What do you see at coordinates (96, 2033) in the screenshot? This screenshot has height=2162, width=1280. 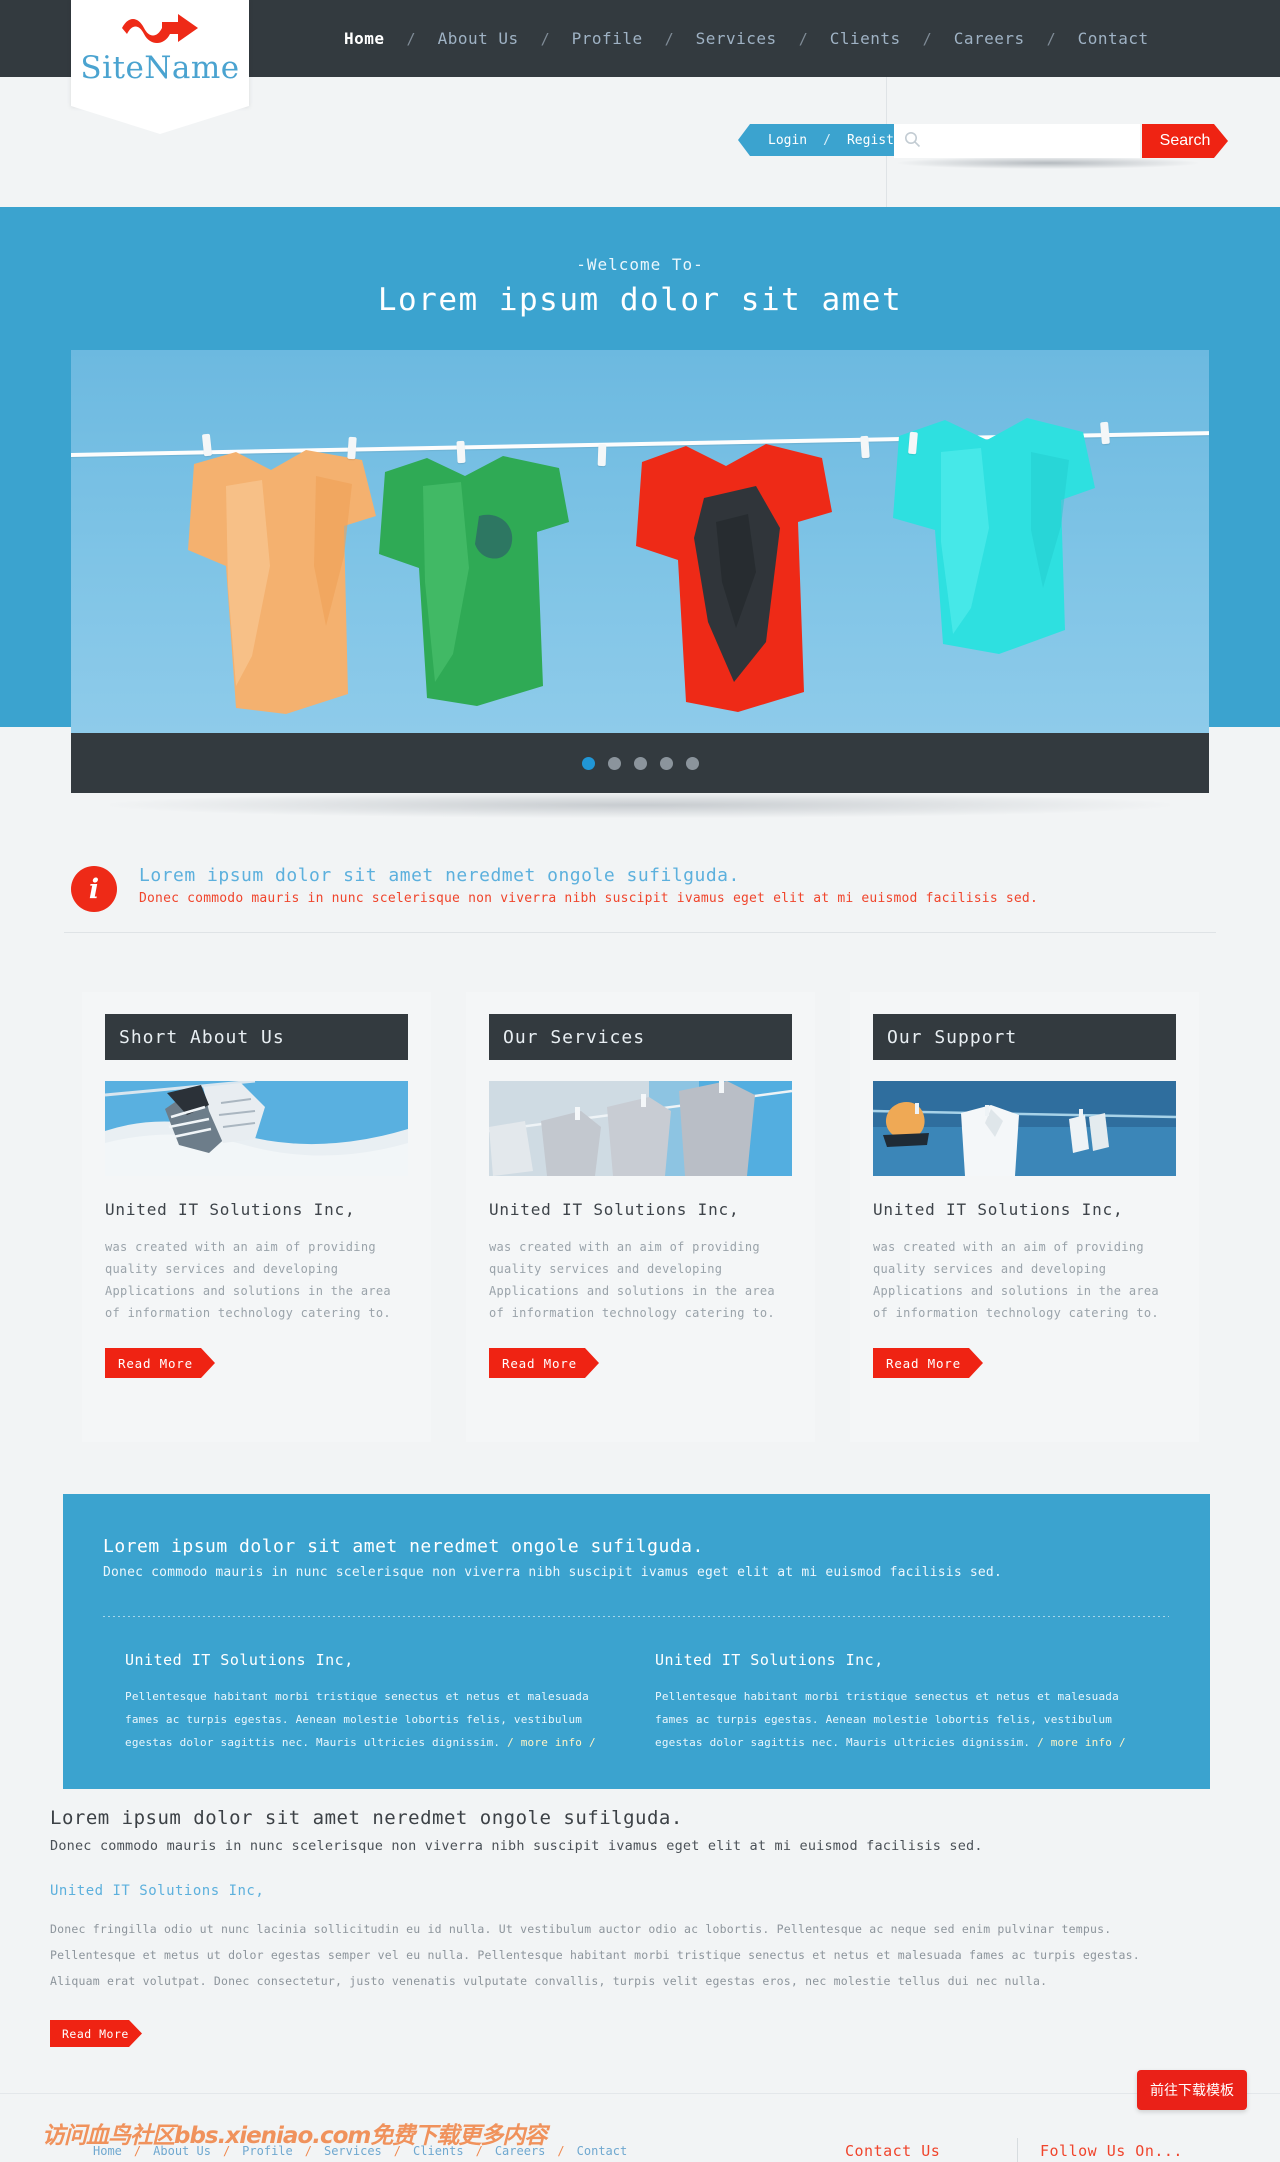 I see `bottom-read-more-button: Read More` at bounding box center [96, 2033].